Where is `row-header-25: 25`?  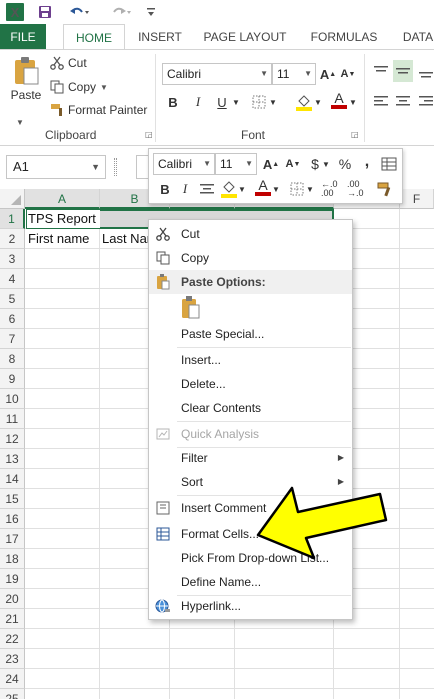
row-header-25: 25 is located at coordinates (12, 694).